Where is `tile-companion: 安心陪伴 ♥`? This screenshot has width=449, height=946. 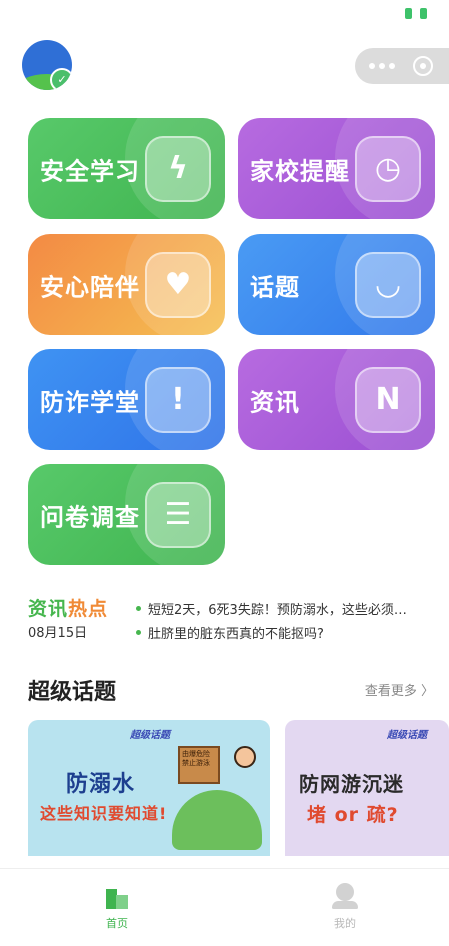
tile-companion: 安心陪伴 ♥ is located at coordinates (126, 284).